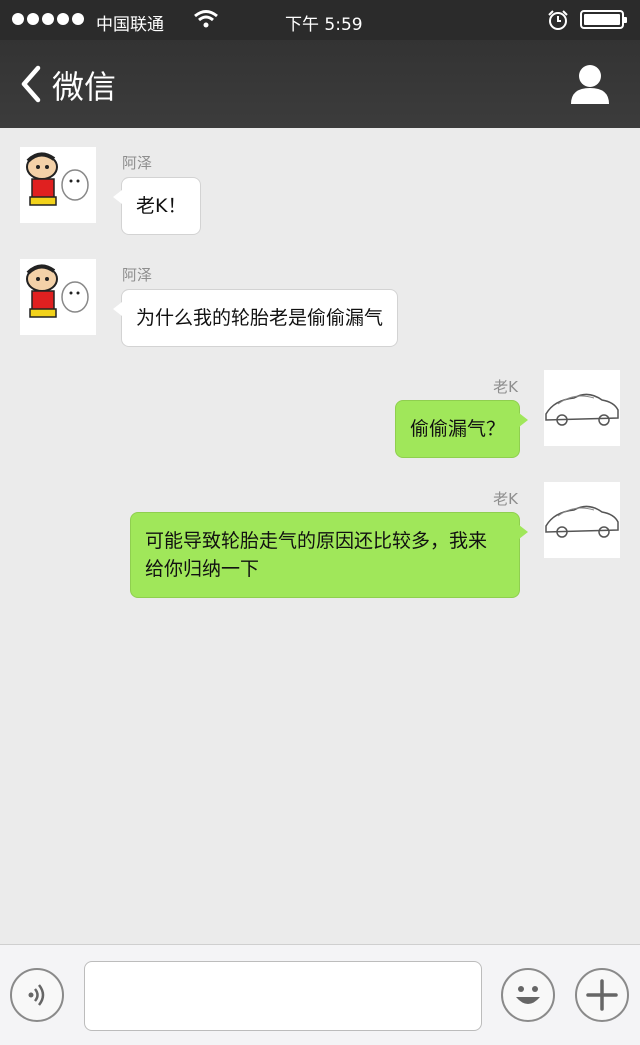 This screenshot has width=640, height=1045. I want to click on status-bar: 中国联通 下午 5:59, so click(320, 20).